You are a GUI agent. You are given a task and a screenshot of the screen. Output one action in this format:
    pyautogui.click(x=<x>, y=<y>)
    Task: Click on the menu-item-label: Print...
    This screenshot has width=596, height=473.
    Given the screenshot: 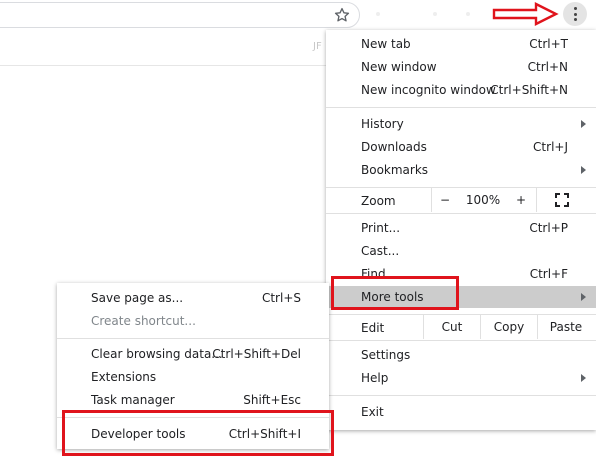 What is the action you would take?
    pyautogui.click(x=381, y=228)
    